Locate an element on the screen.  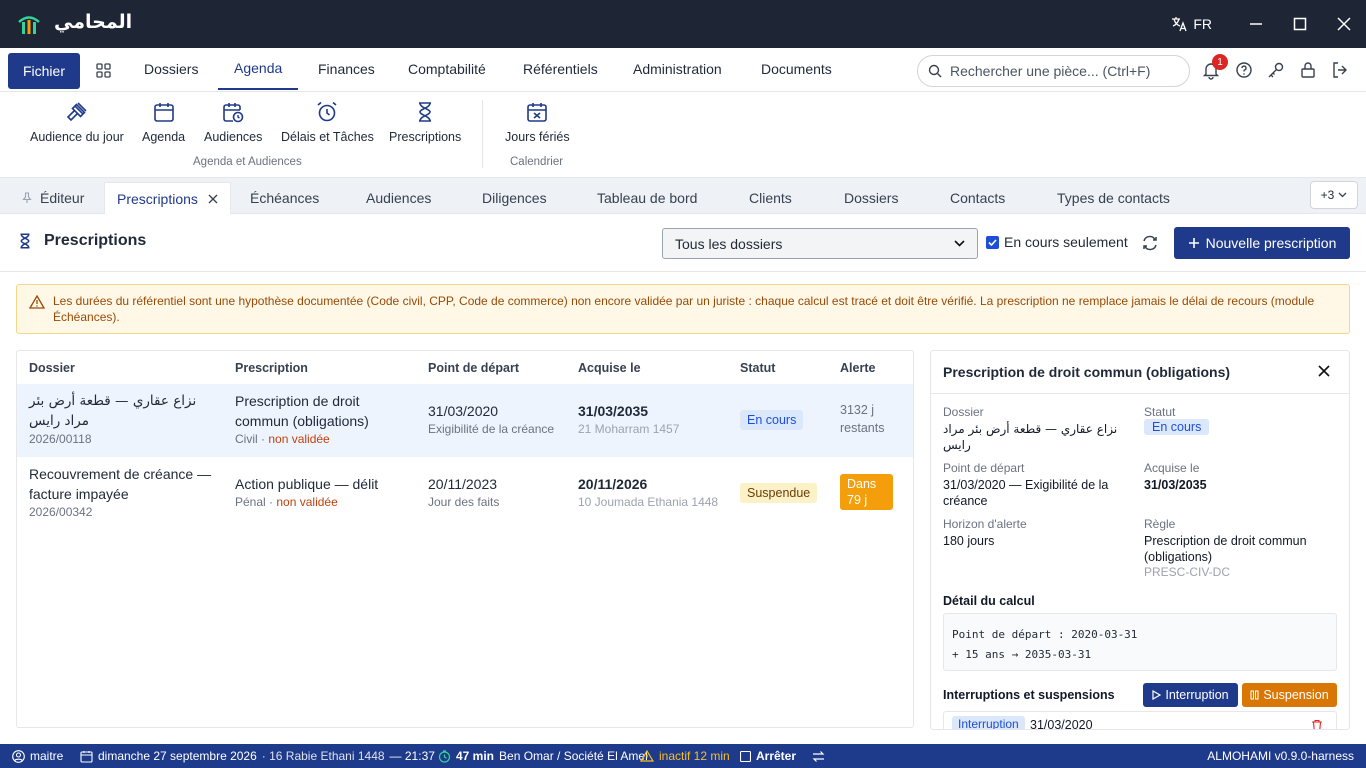
menu-finances: Finances is located at coordinates (346, 69).